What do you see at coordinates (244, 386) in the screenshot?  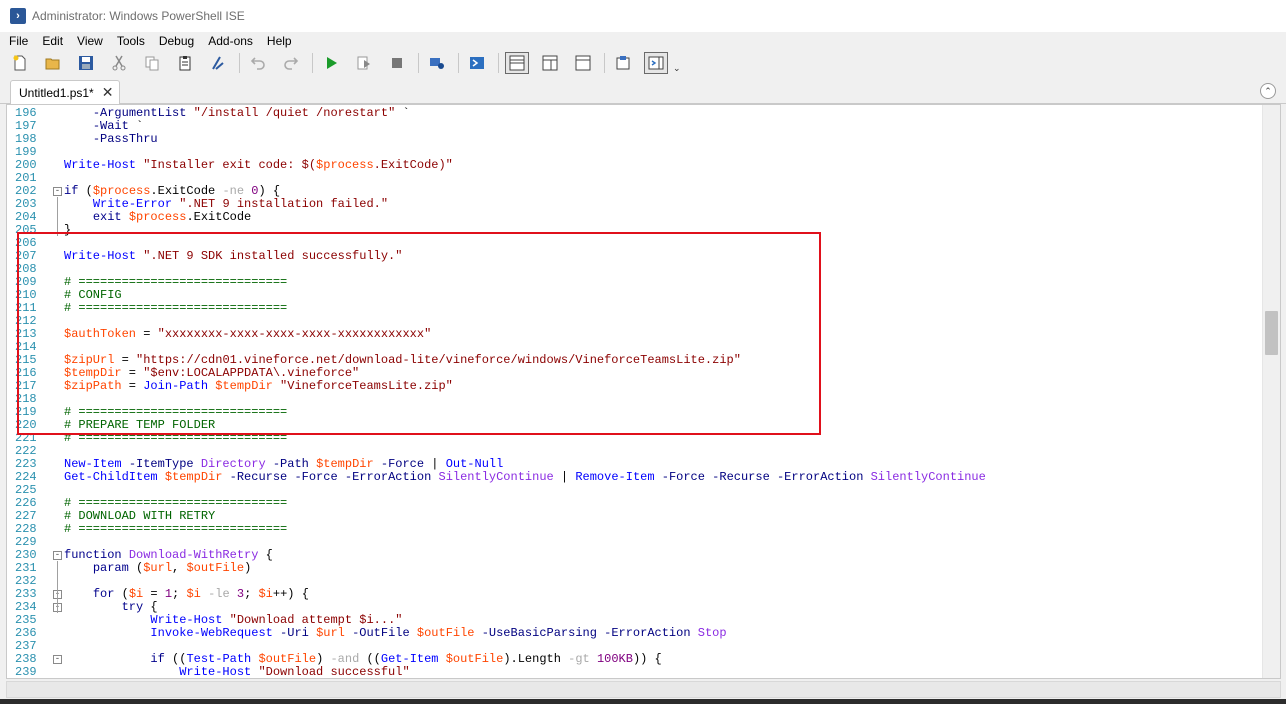 I see `code-token: $tempDir` at bounding box center [244, 386].